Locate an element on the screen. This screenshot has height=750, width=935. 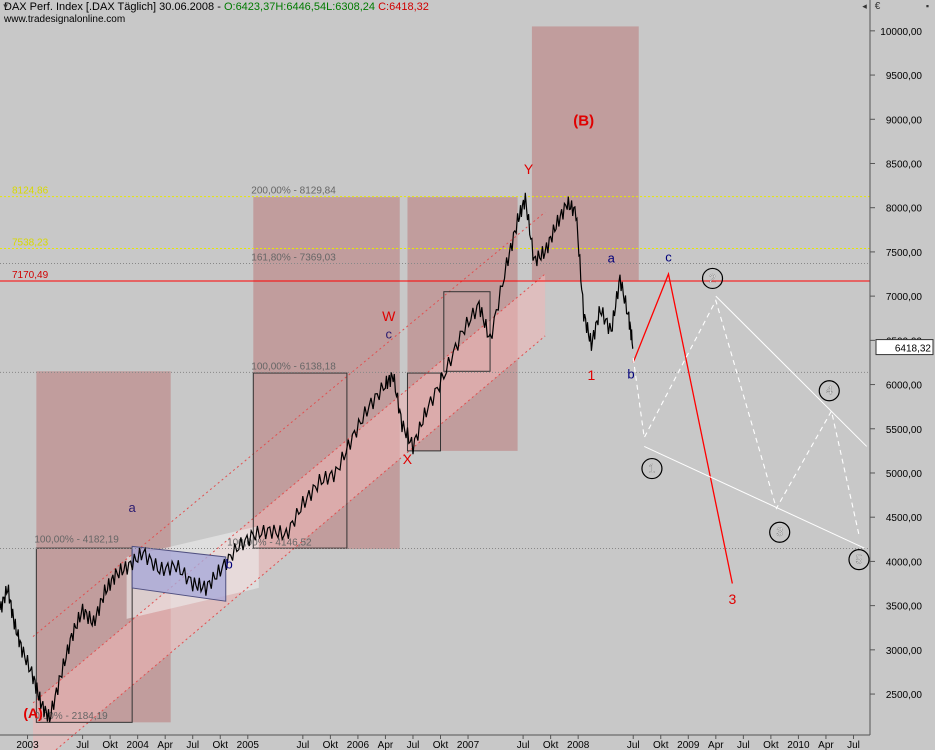
wave-circle-label: 2 is located at coordinates (712, 278).